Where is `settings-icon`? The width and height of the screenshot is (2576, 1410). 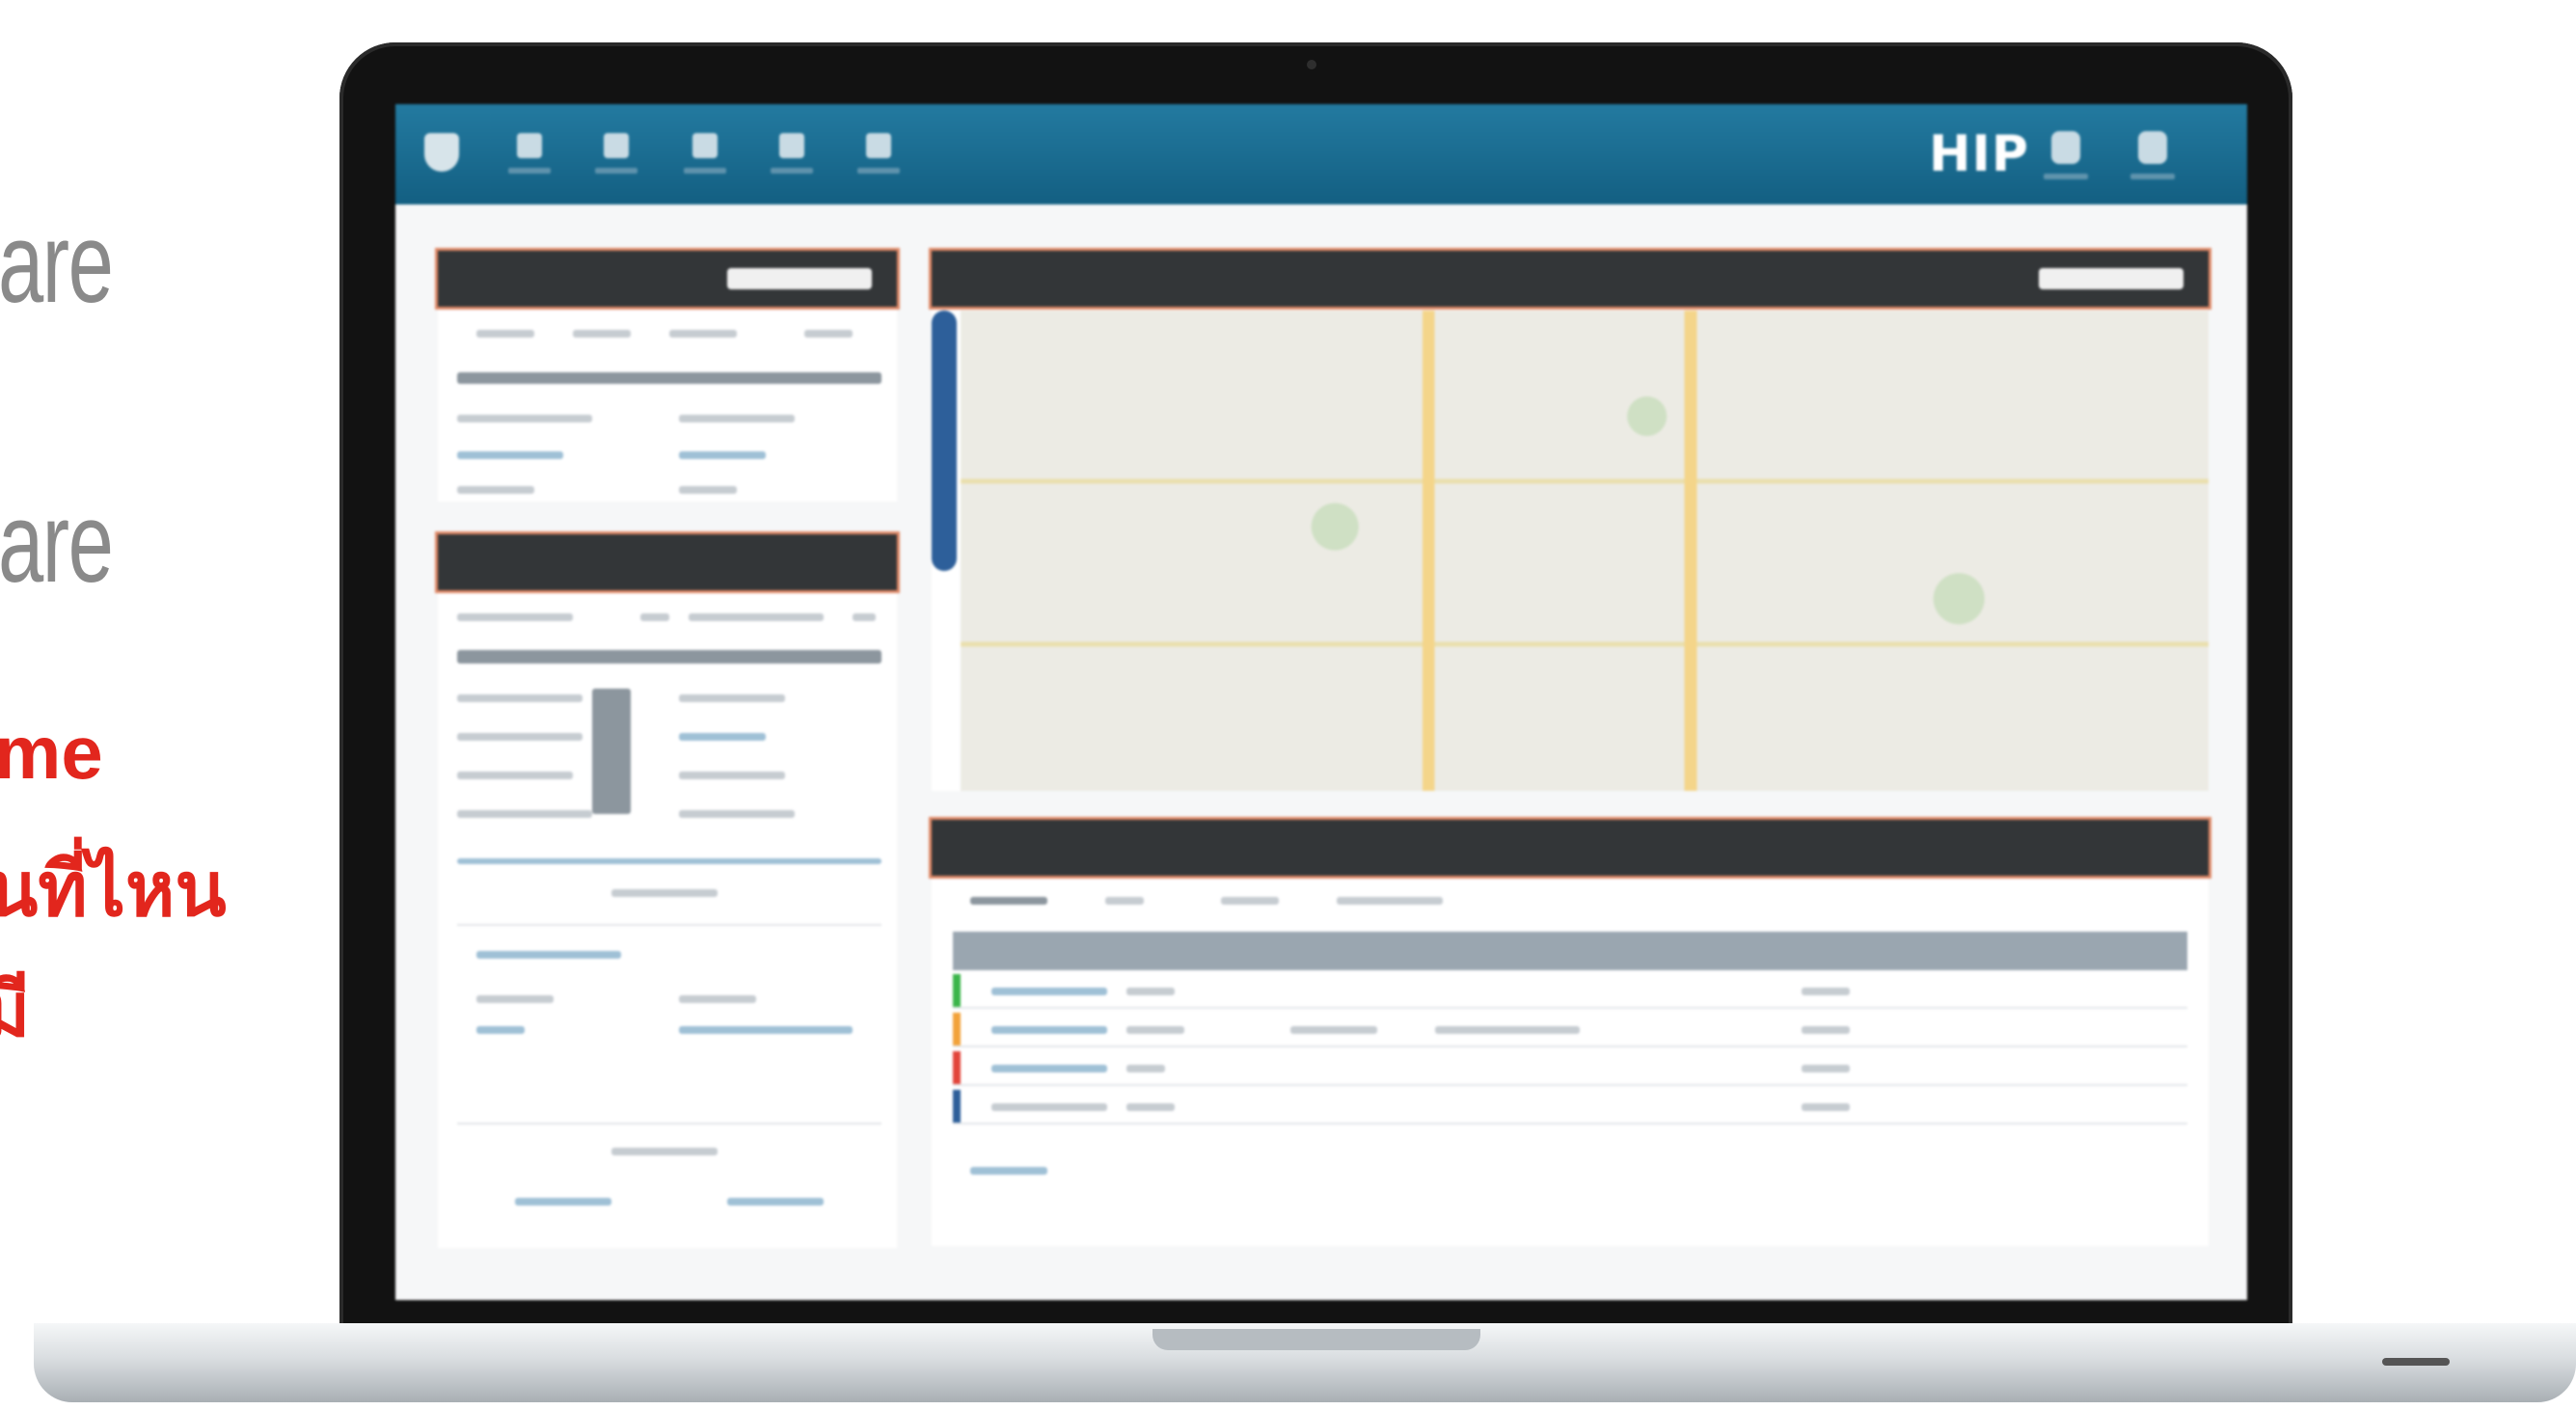
settings-icon is located at coordinates (879, 155).